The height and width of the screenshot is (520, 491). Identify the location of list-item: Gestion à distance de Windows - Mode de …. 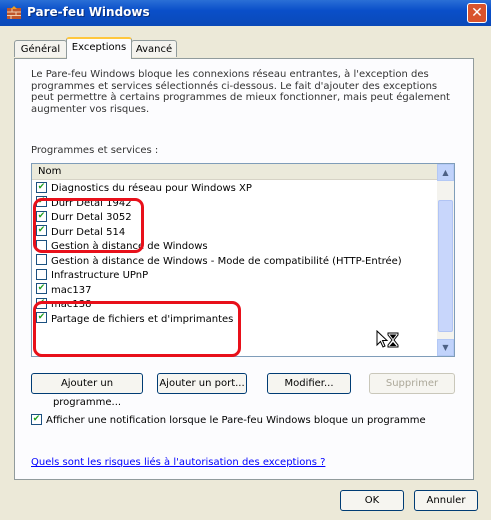
(237, 262).